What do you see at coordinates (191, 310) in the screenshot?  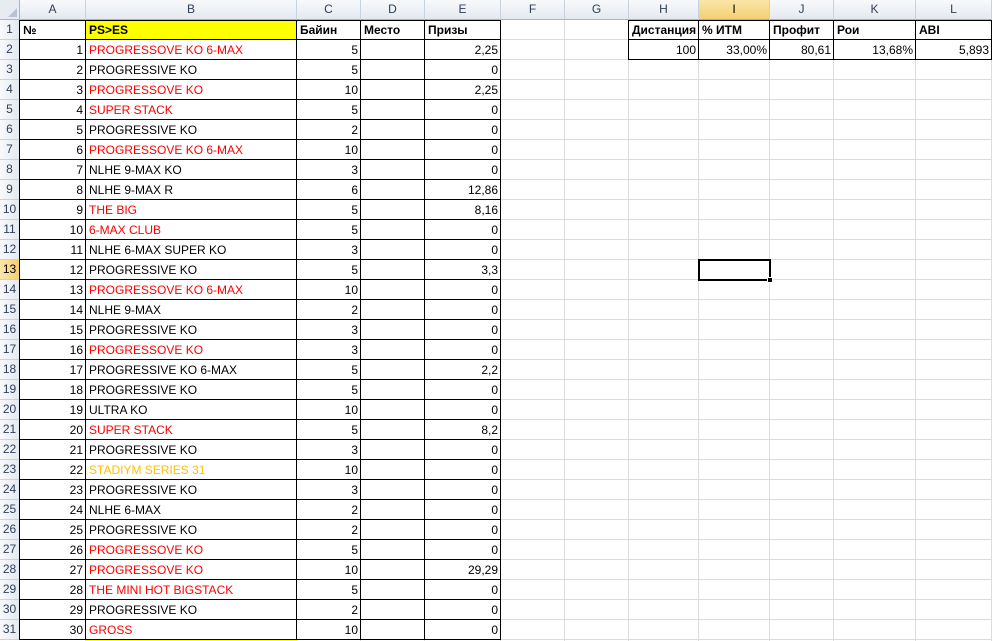 I see `cell-tournament-name: NLHE 9-MAX` at bounding box center [191, 310].